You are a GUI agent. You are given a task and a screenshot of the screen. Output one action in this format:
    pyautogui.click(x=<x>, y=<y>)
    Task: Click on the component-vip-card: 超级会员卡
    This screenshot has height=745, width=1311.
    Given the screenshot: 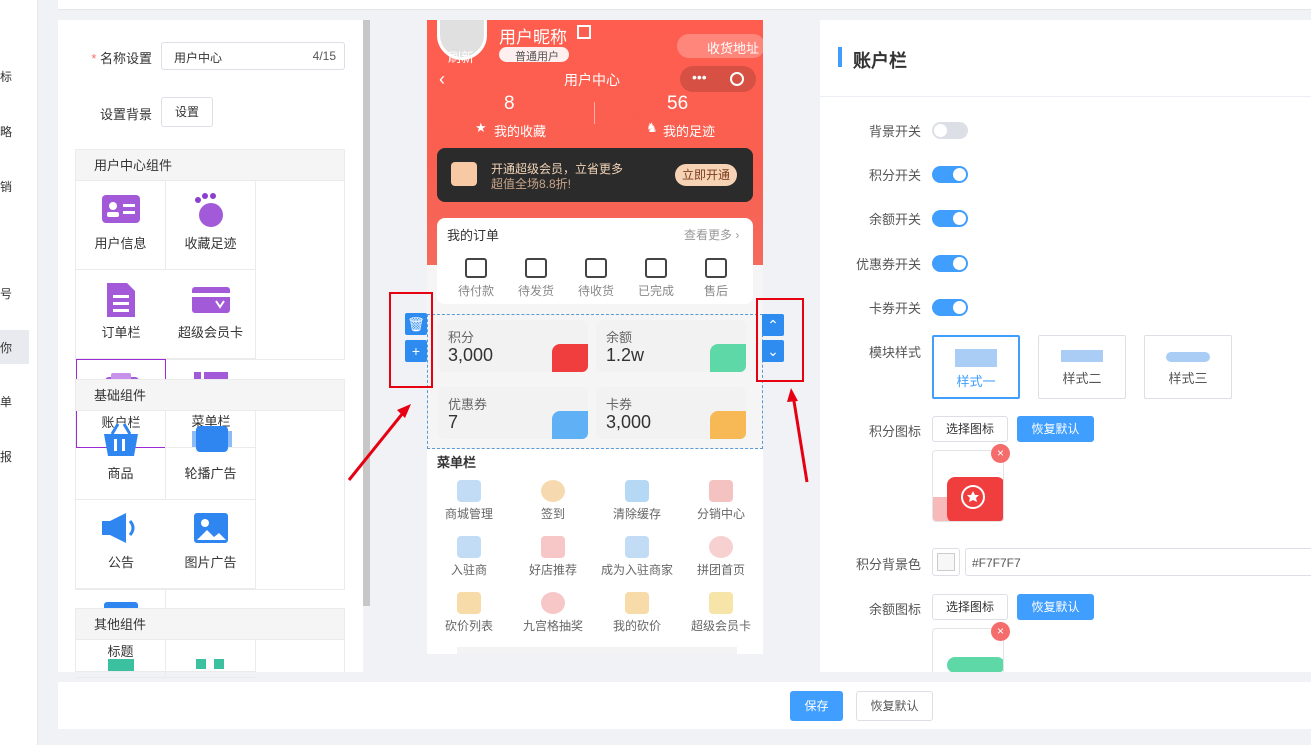 What is the action you would take?
    pyautogui.click(x=211, y=314)
    